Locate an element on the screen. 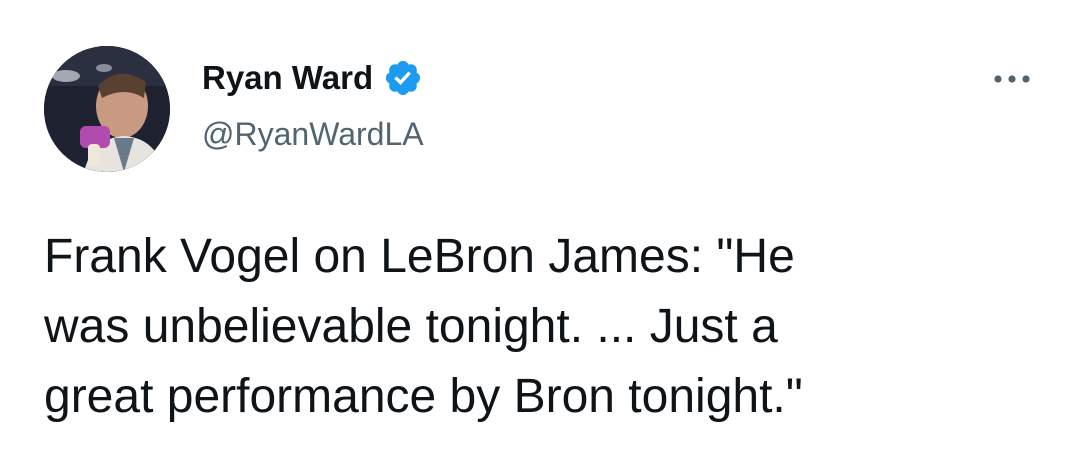  handle: @RyanWardLA is located at coordinates (313, 134).